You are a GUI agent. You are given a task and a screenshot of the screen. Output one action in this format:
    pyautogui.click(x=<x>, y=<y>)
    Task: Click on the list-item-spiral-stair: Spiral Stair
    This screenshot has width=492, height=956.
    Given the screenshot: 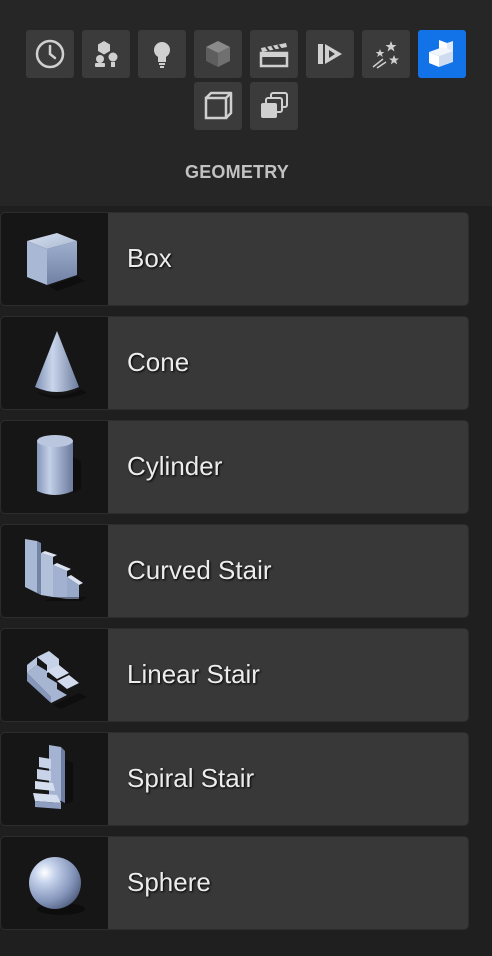 What is the action you would take?
    pyautogui.click(x=234, y=779)
    